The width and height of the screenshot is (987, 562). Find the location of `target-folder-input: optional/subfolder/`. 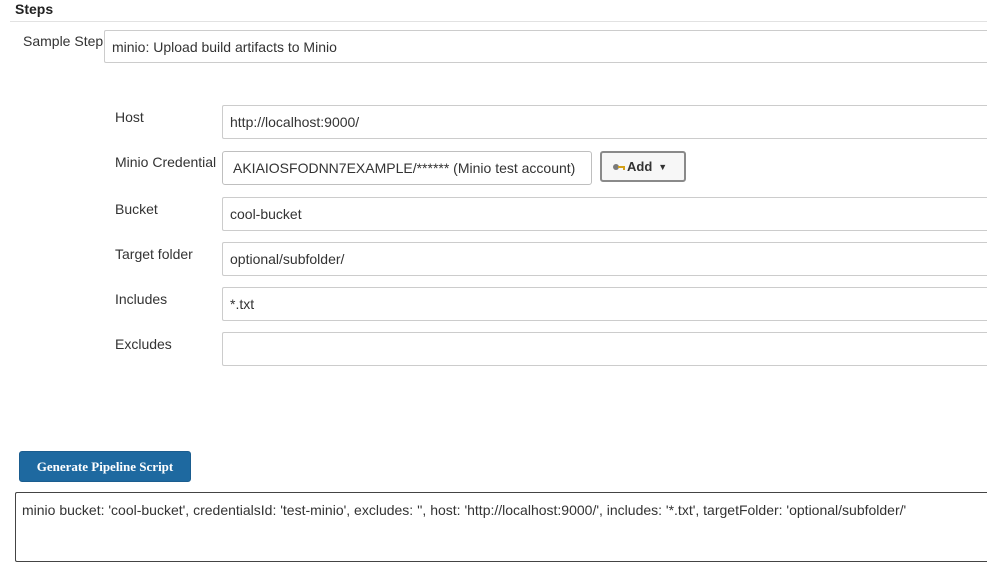

target-folder-input: optional/subfolder/ is located at coordinates (604, 259).